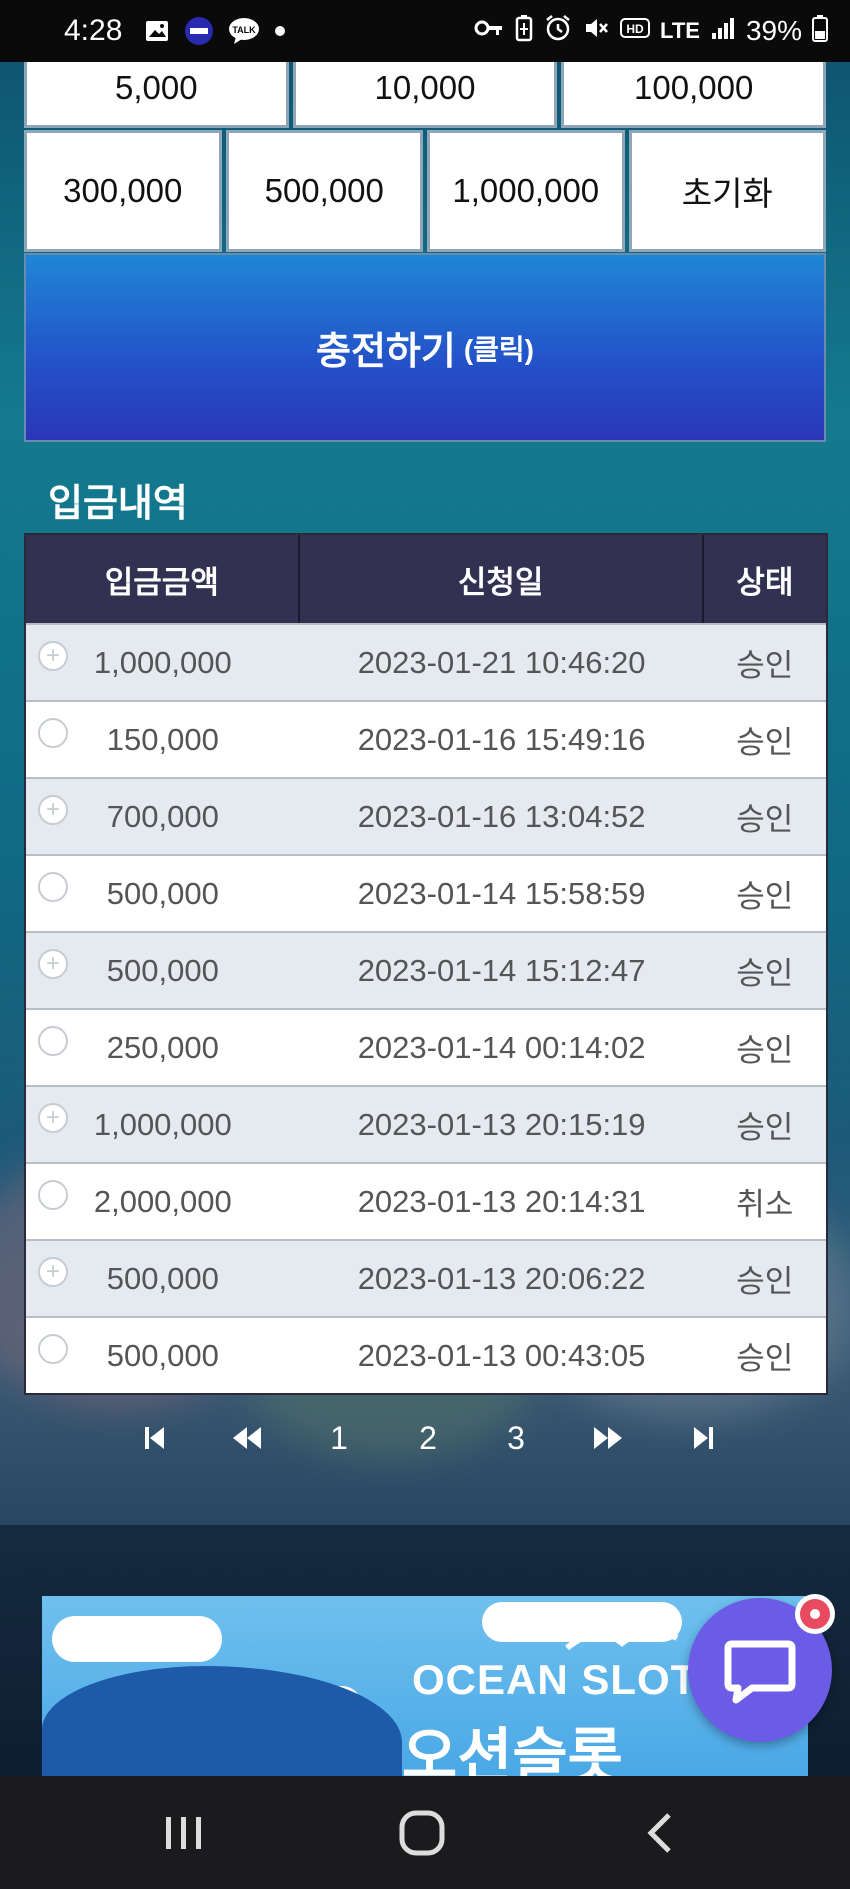 Image resolution: width=850 pixels, height=1889 pixels. Describe the element at coordinates (501, 1355) in the screenshot. I see `cell-date: 2023-01-13 00:43:05` at that location.